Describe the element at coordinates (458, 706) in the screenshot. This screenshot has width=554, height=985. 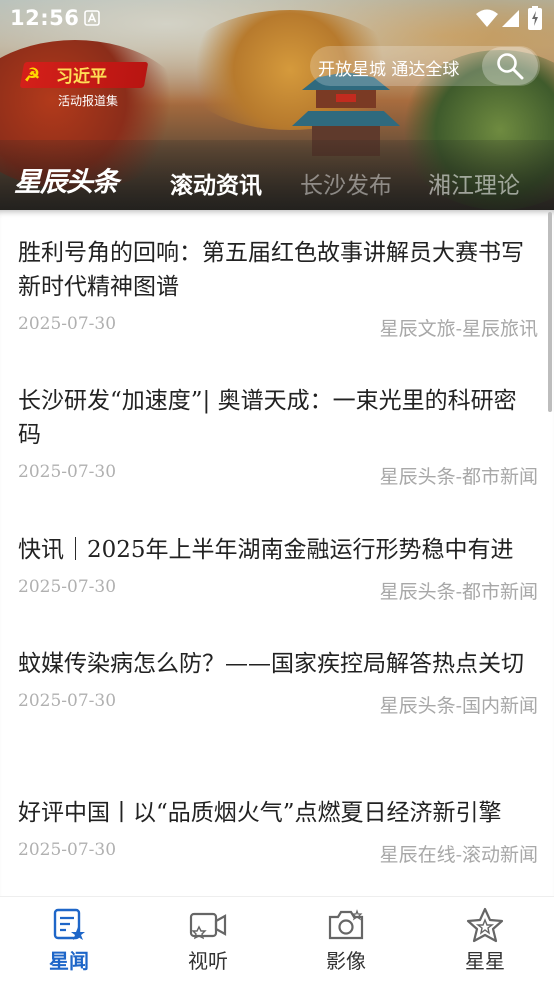
I see `news-source: 星辰头条-国内新闻` at that location.